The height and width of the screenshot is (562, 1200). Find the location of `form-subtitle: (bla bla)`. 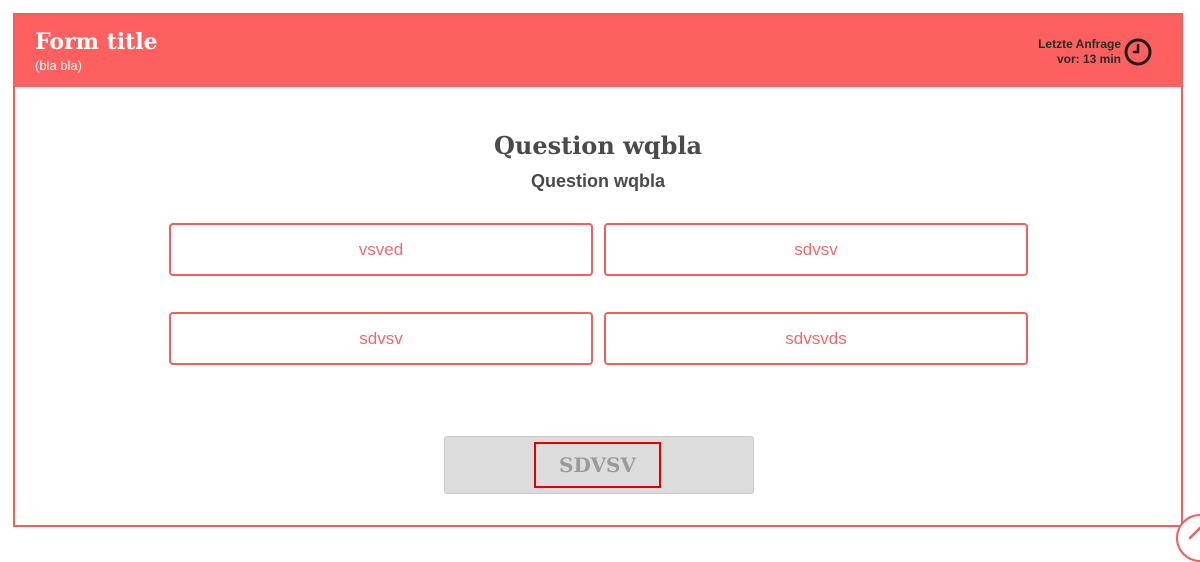

form-subtitle: (bla bla) is located at coordinates (58, 65).